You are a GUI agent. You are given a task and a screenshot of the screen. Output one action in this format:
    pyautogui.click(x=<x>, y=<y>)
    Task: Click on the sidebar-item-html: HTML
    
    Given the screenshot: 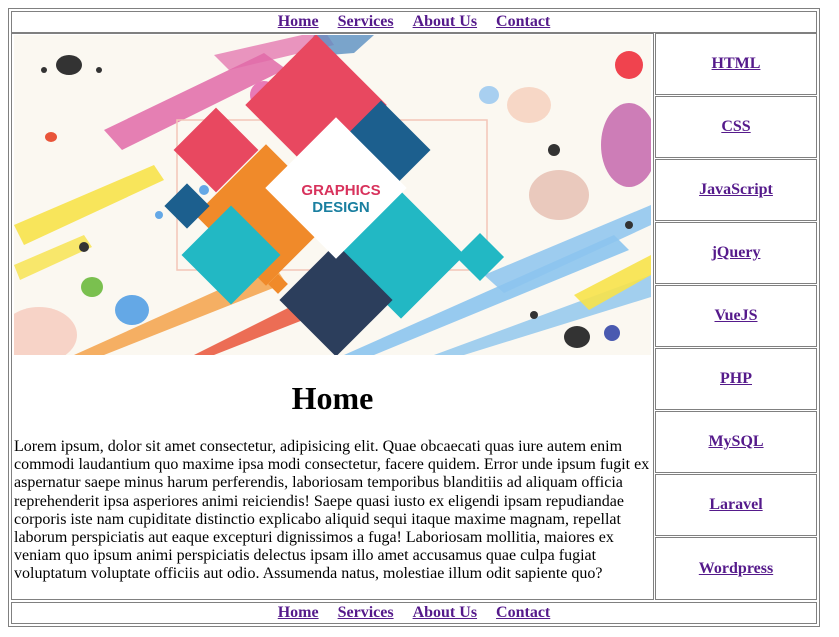 What is the action you would take?
    pyautogui.click(x=736, y=64)
    